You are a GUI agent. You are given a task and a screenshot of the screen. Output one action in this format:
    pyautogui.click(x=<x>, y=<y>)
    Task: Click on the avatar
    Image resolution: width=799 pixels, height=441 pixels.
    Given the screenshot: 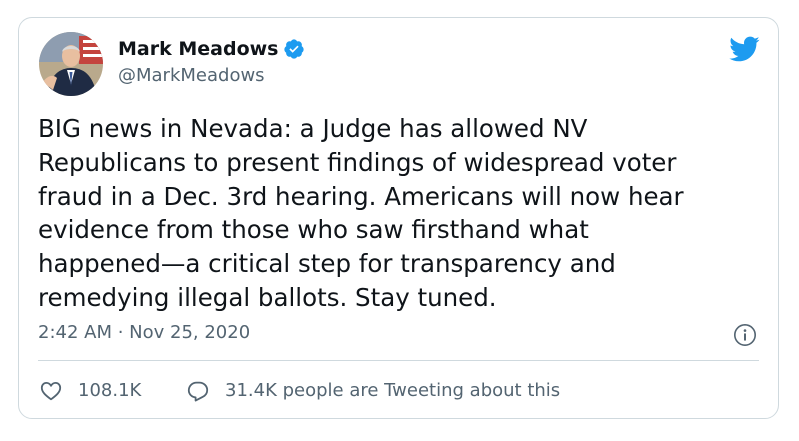 What is the action you would take?
    pyautogui.click(x=71, y=64)
    